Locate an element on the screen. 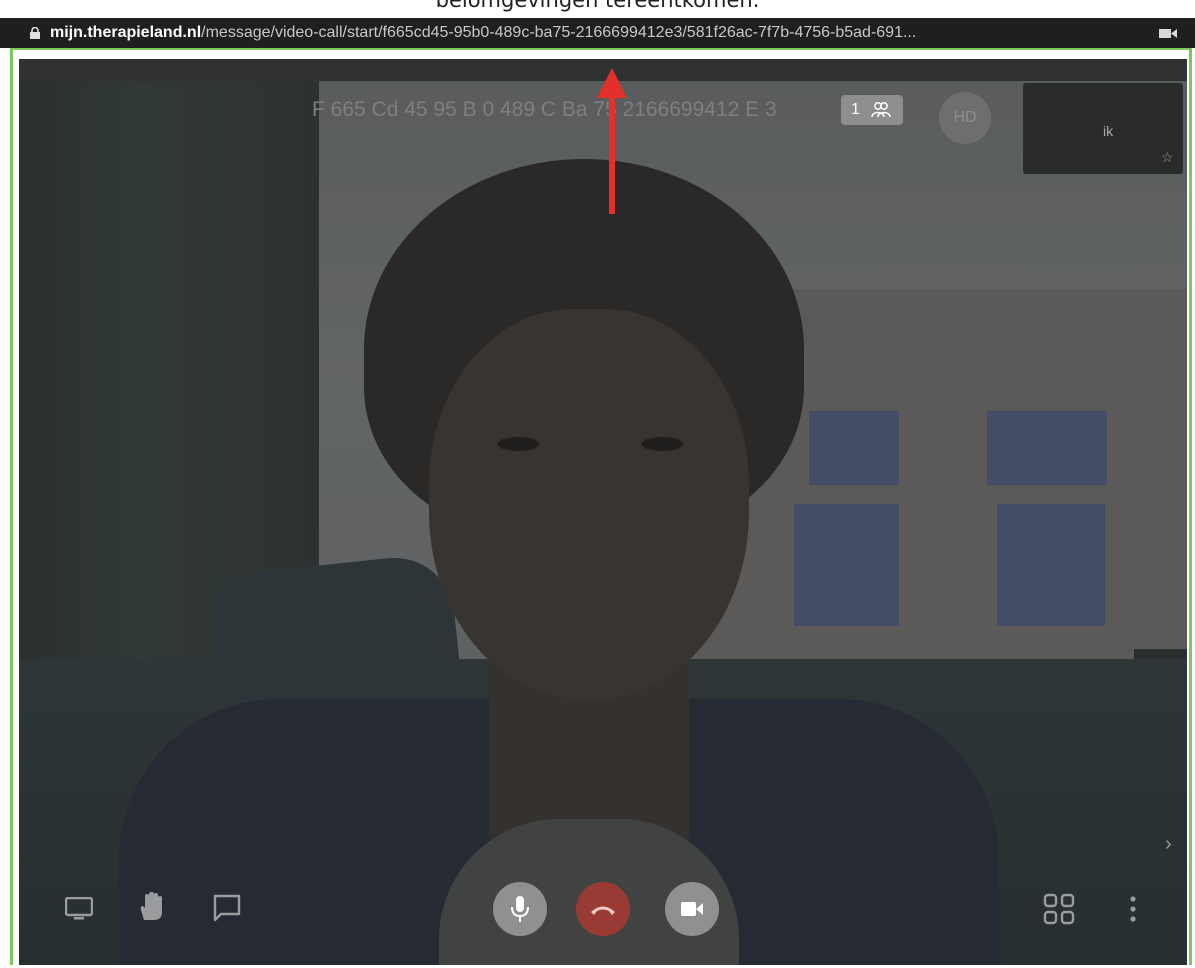  participant-count: 1 is located at coordinates (855, 109).